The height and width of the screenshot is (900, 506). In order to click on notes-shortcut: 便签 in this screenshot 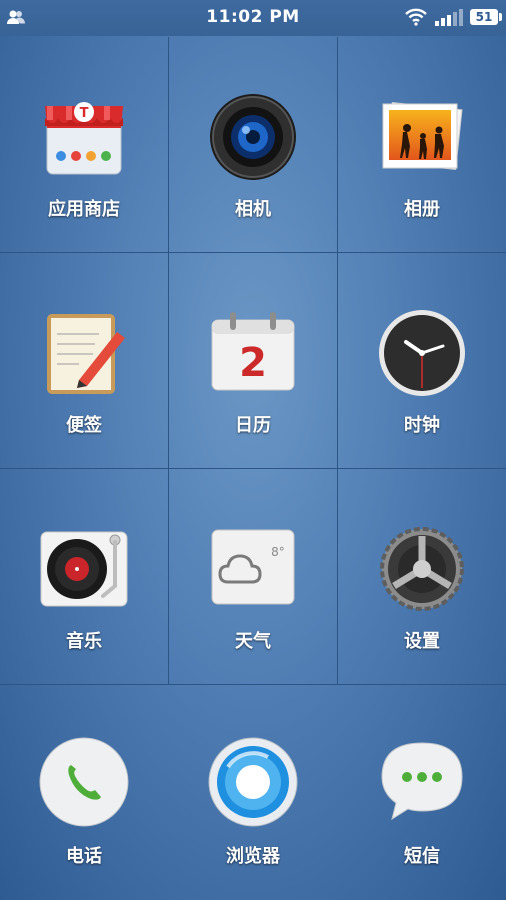, I will do `click(84, 361)`.